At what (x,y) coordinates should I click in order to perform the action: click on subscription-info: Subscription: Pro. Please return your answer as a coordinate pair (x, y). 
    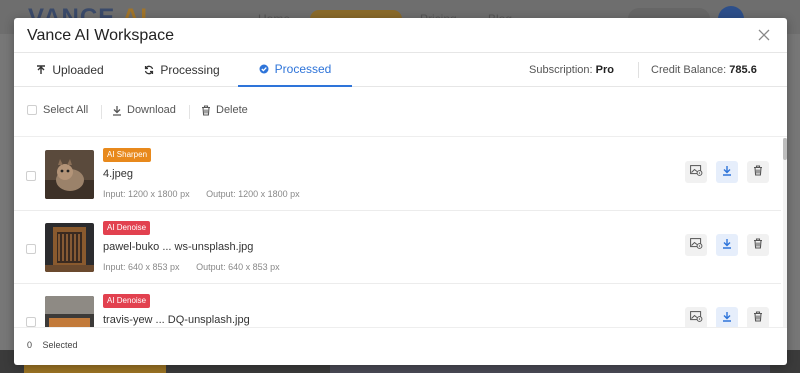
    Looking at the image, I should click on (571, 70).